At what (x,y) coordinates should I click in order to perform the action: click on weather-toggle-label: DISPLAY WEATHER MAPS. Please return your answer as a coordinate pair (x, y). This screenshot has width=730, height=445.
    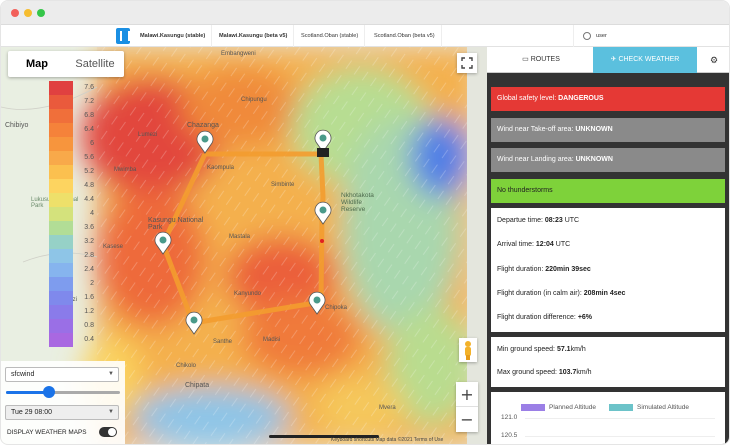
    Looking at the image, I should click on (47, 432).